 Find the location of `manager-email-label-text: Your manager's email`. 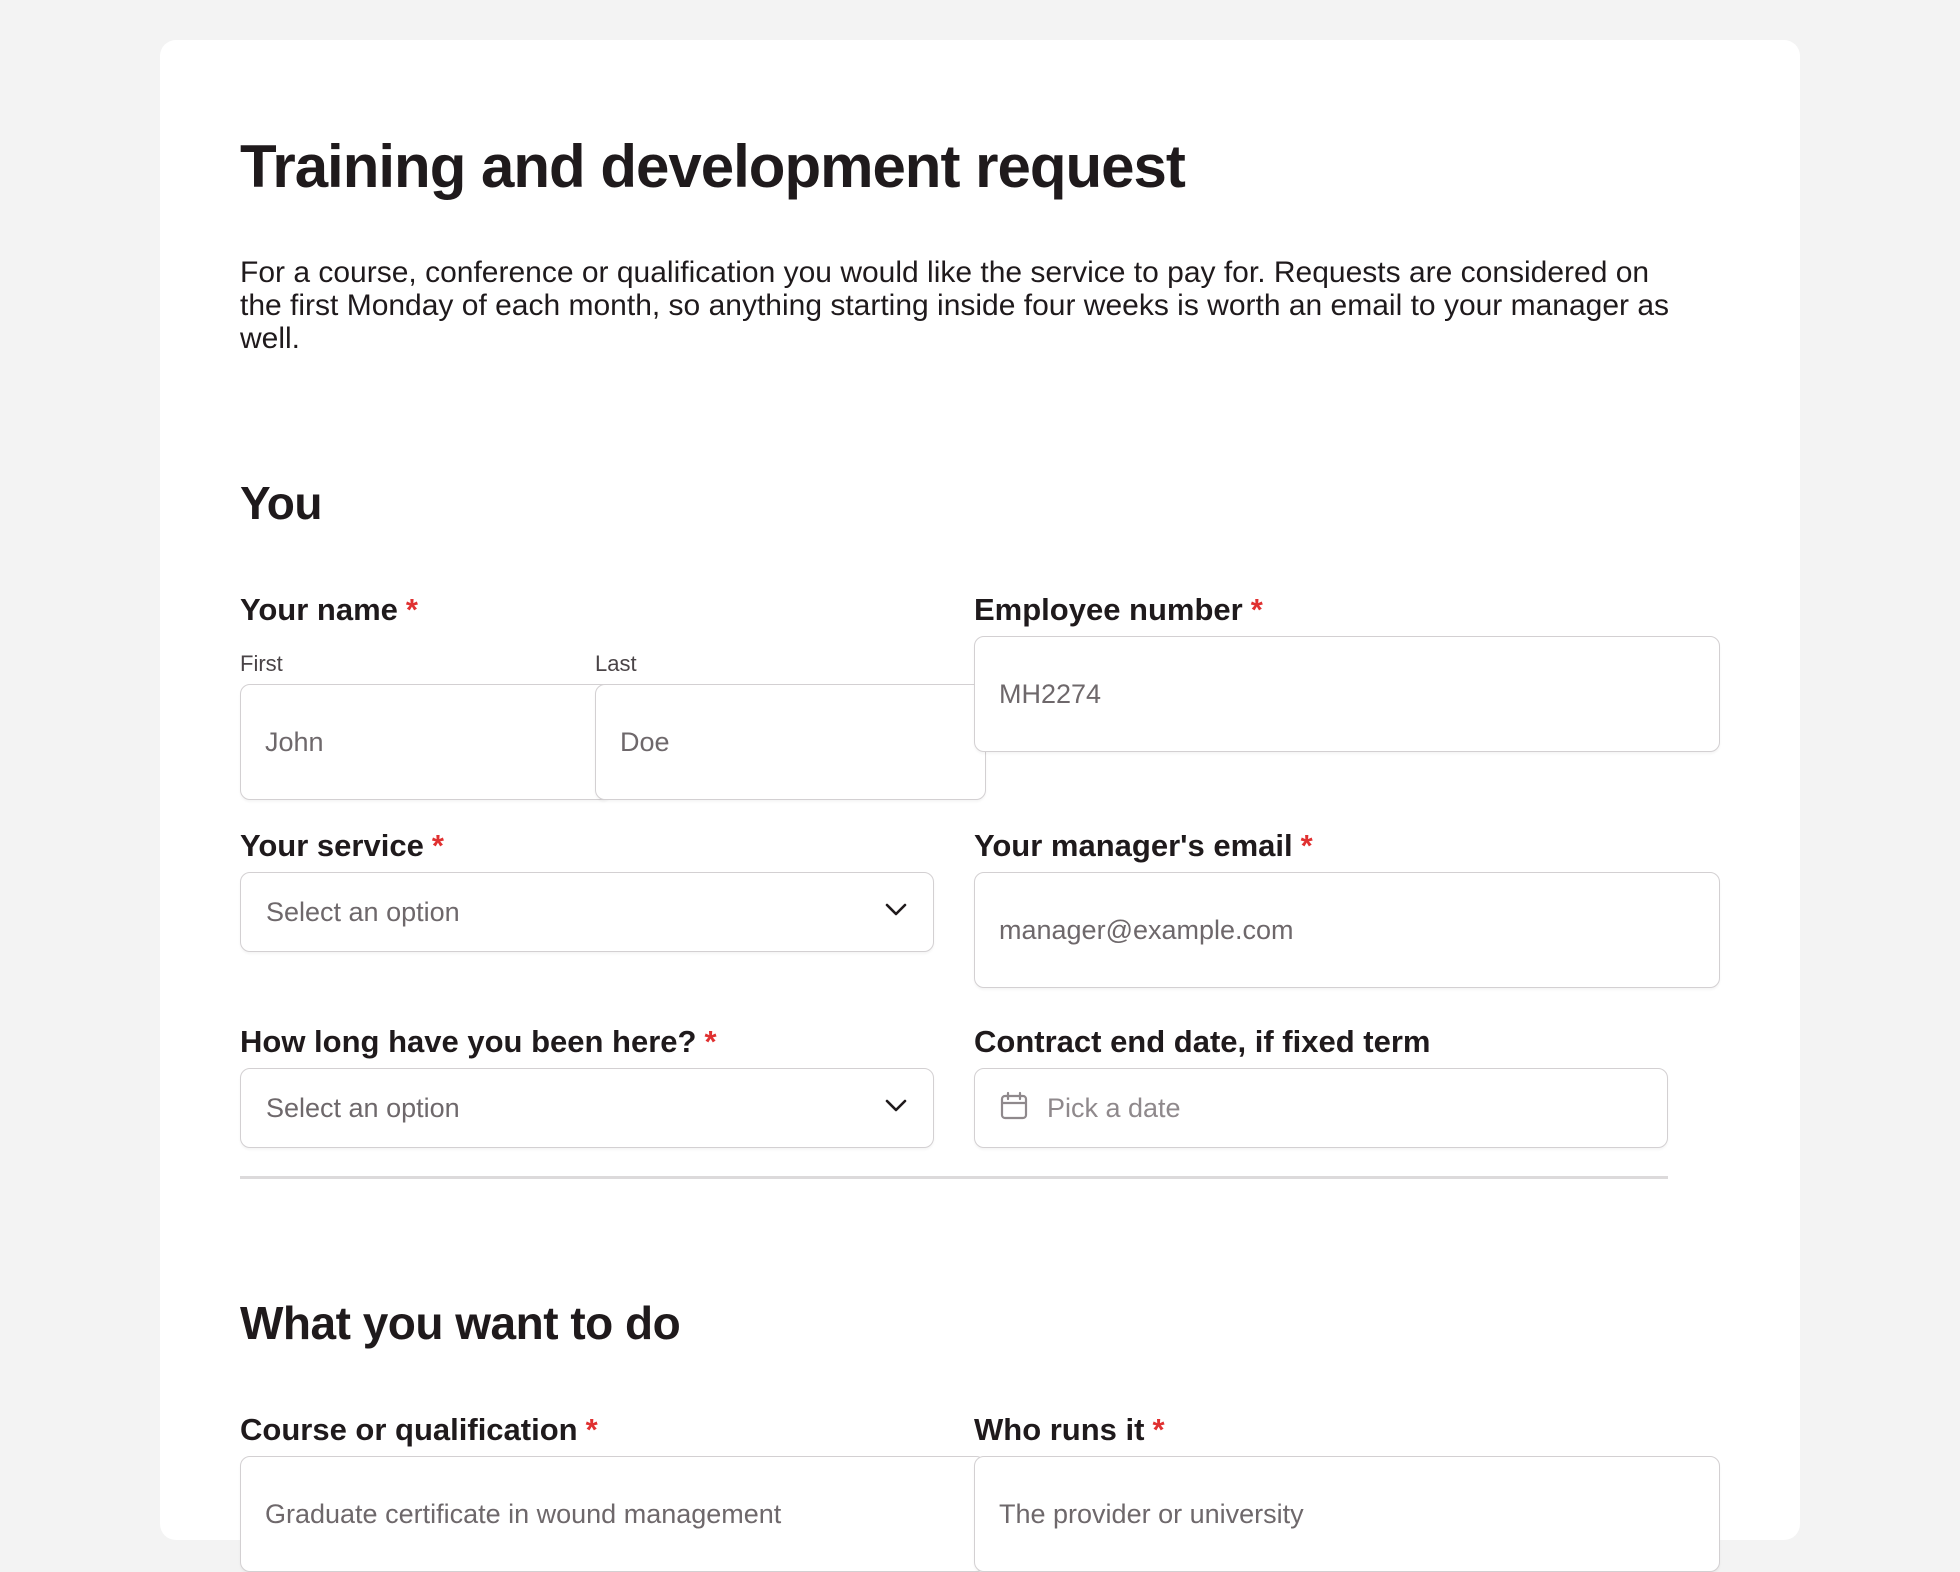

manager-email-label-text: Your manager's email is located at coordinates (1133, 845).